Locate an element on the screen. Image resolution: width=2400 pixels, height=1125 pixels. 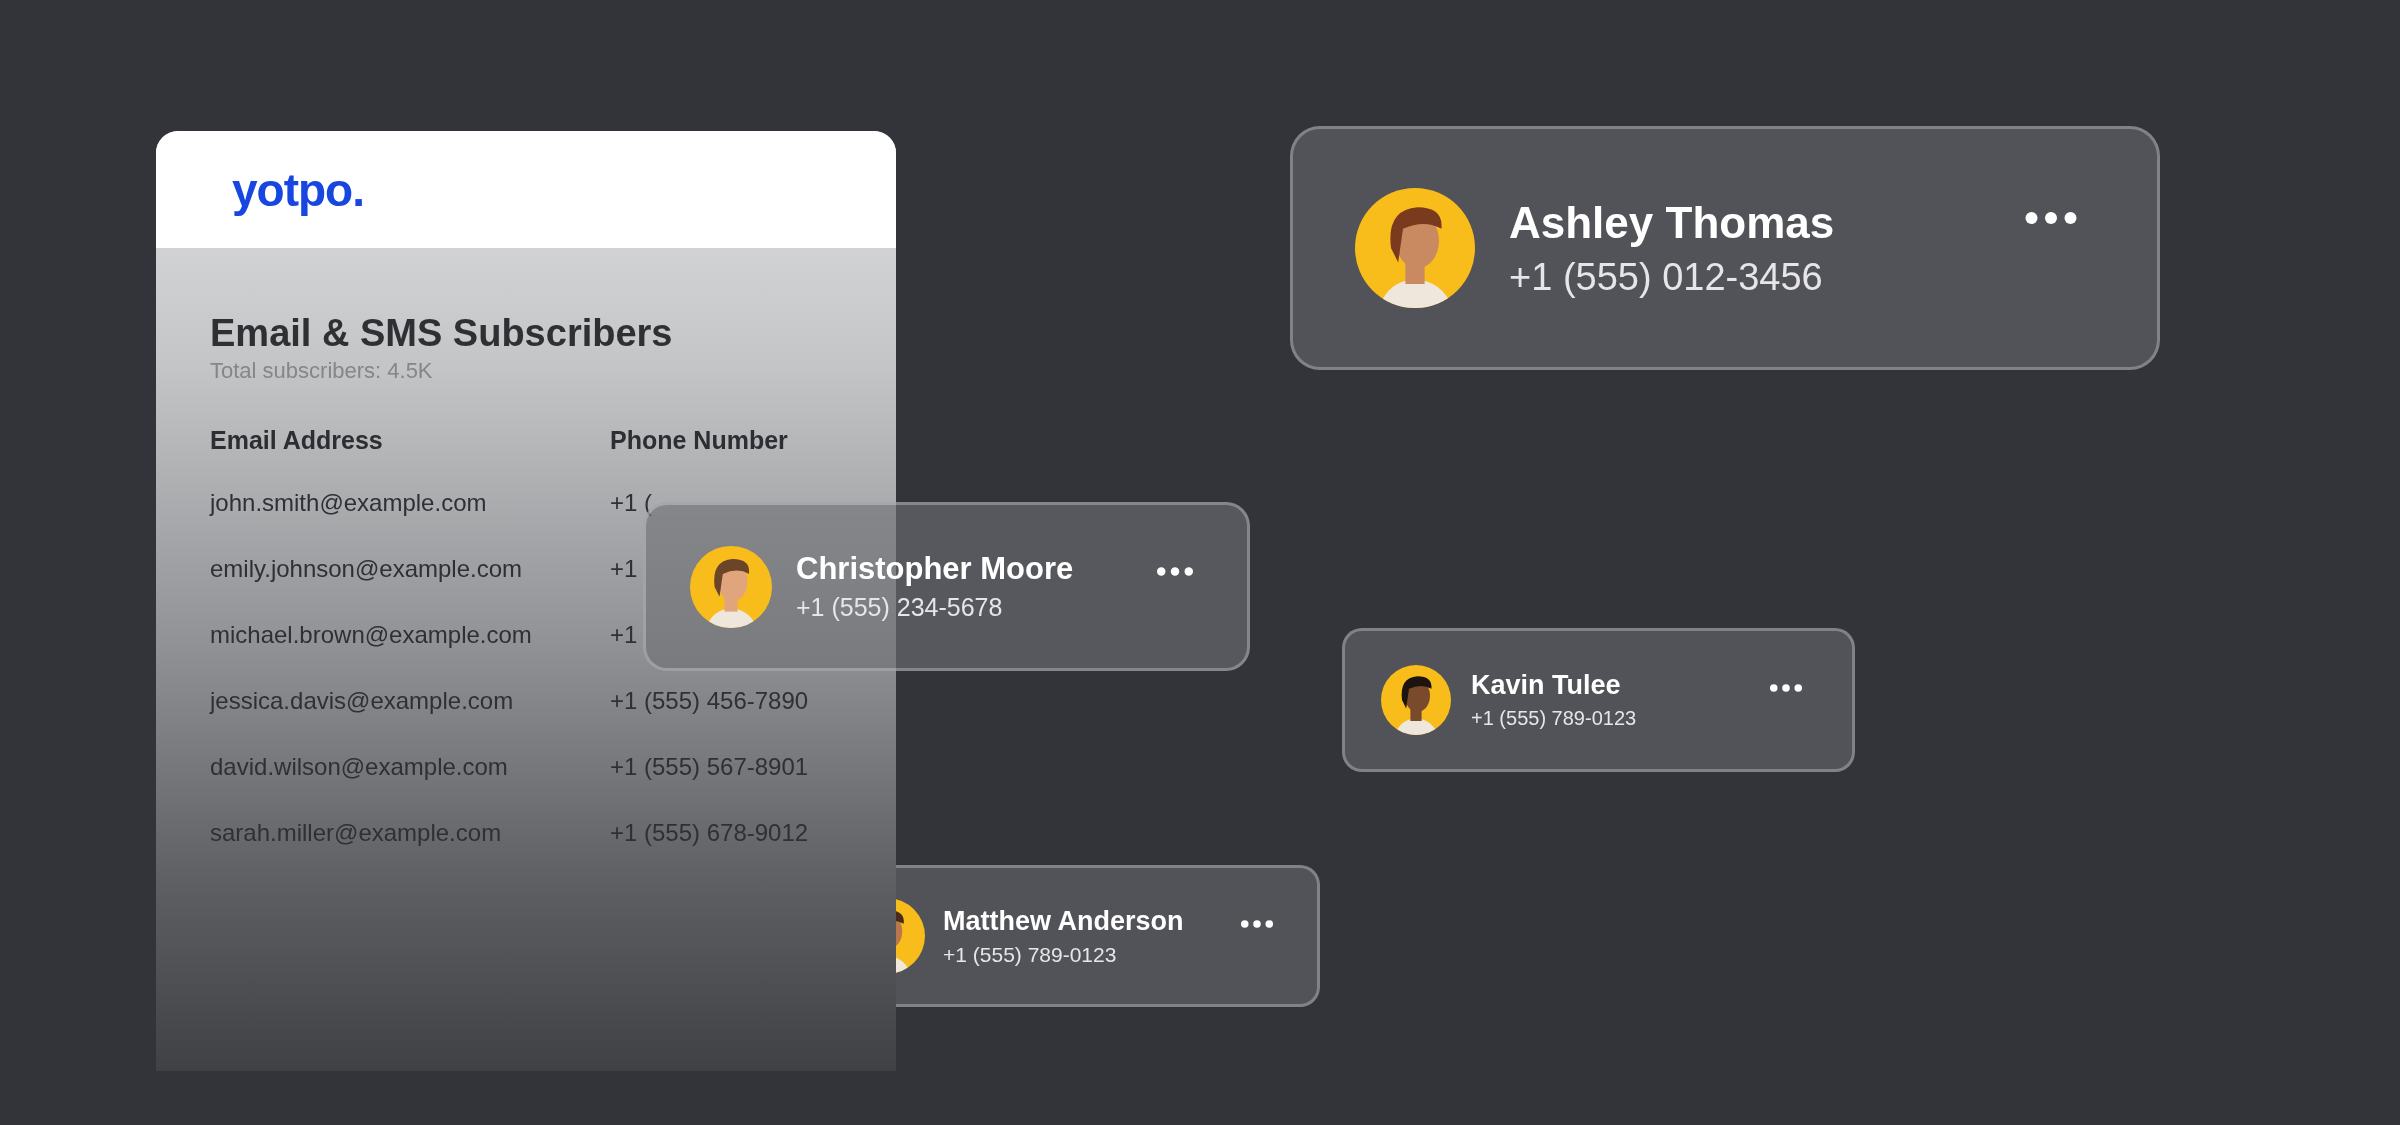
email-cell: david.wilson@example.com is located at coordinates (359, 767).